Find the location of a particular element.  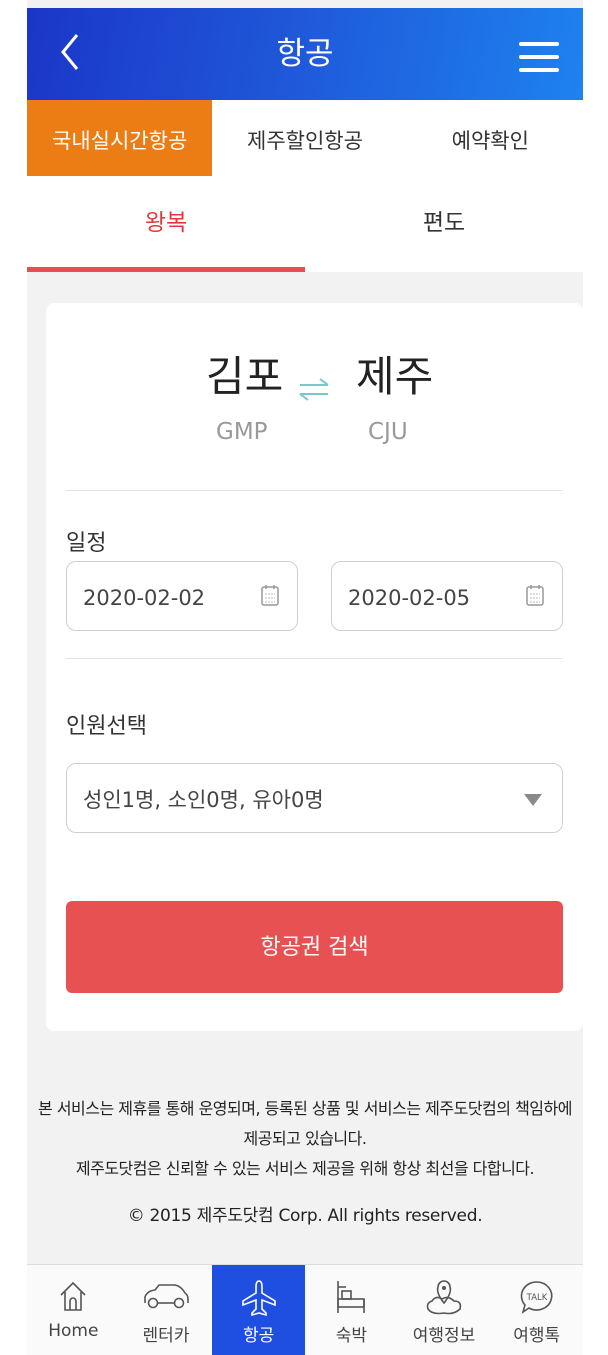

return-date-field: 2020-02-05 is located at coordinates (447, 596).